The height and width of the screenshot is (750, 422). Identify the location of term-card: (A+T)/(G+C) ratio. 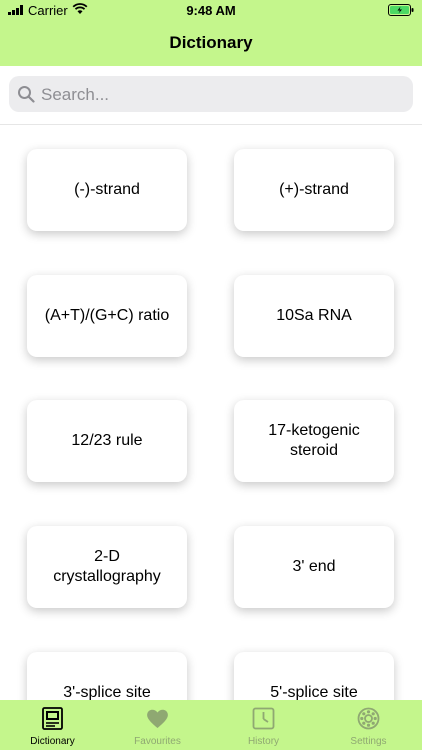
(107, 316).